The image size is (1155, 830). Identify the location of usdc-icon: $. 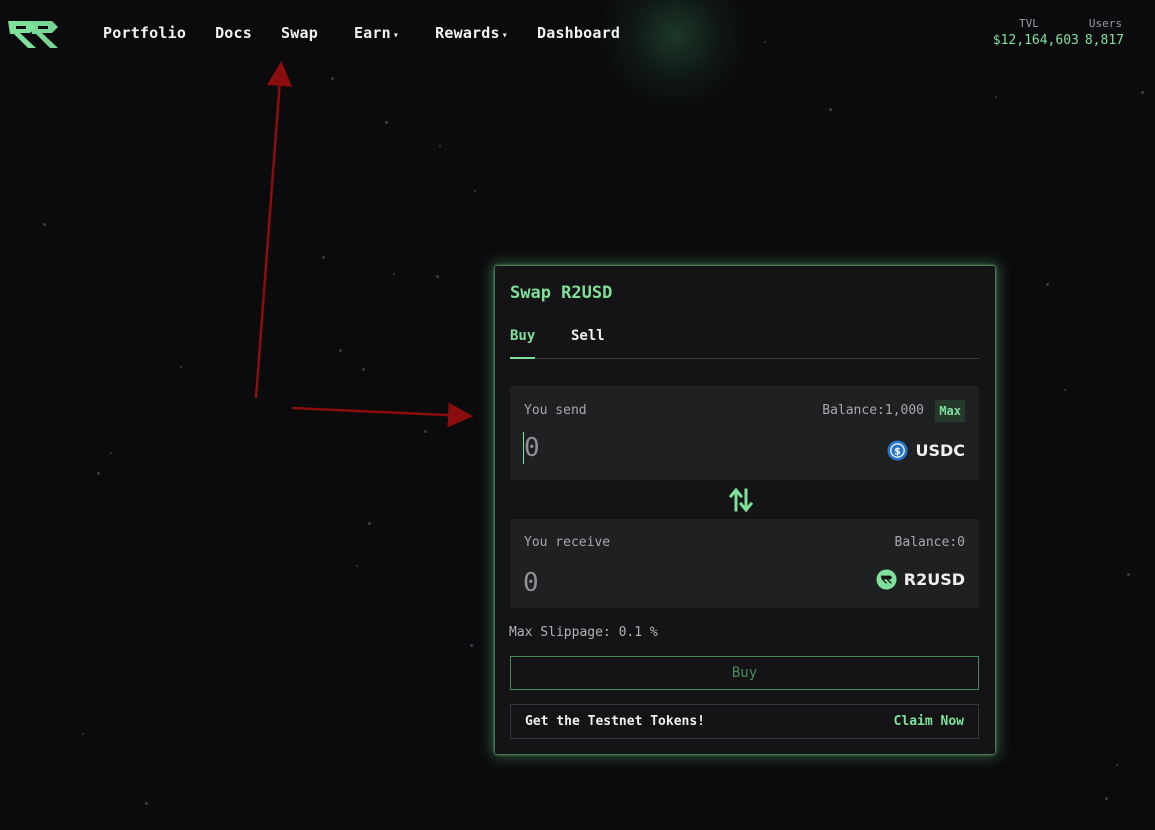
(897, 450).